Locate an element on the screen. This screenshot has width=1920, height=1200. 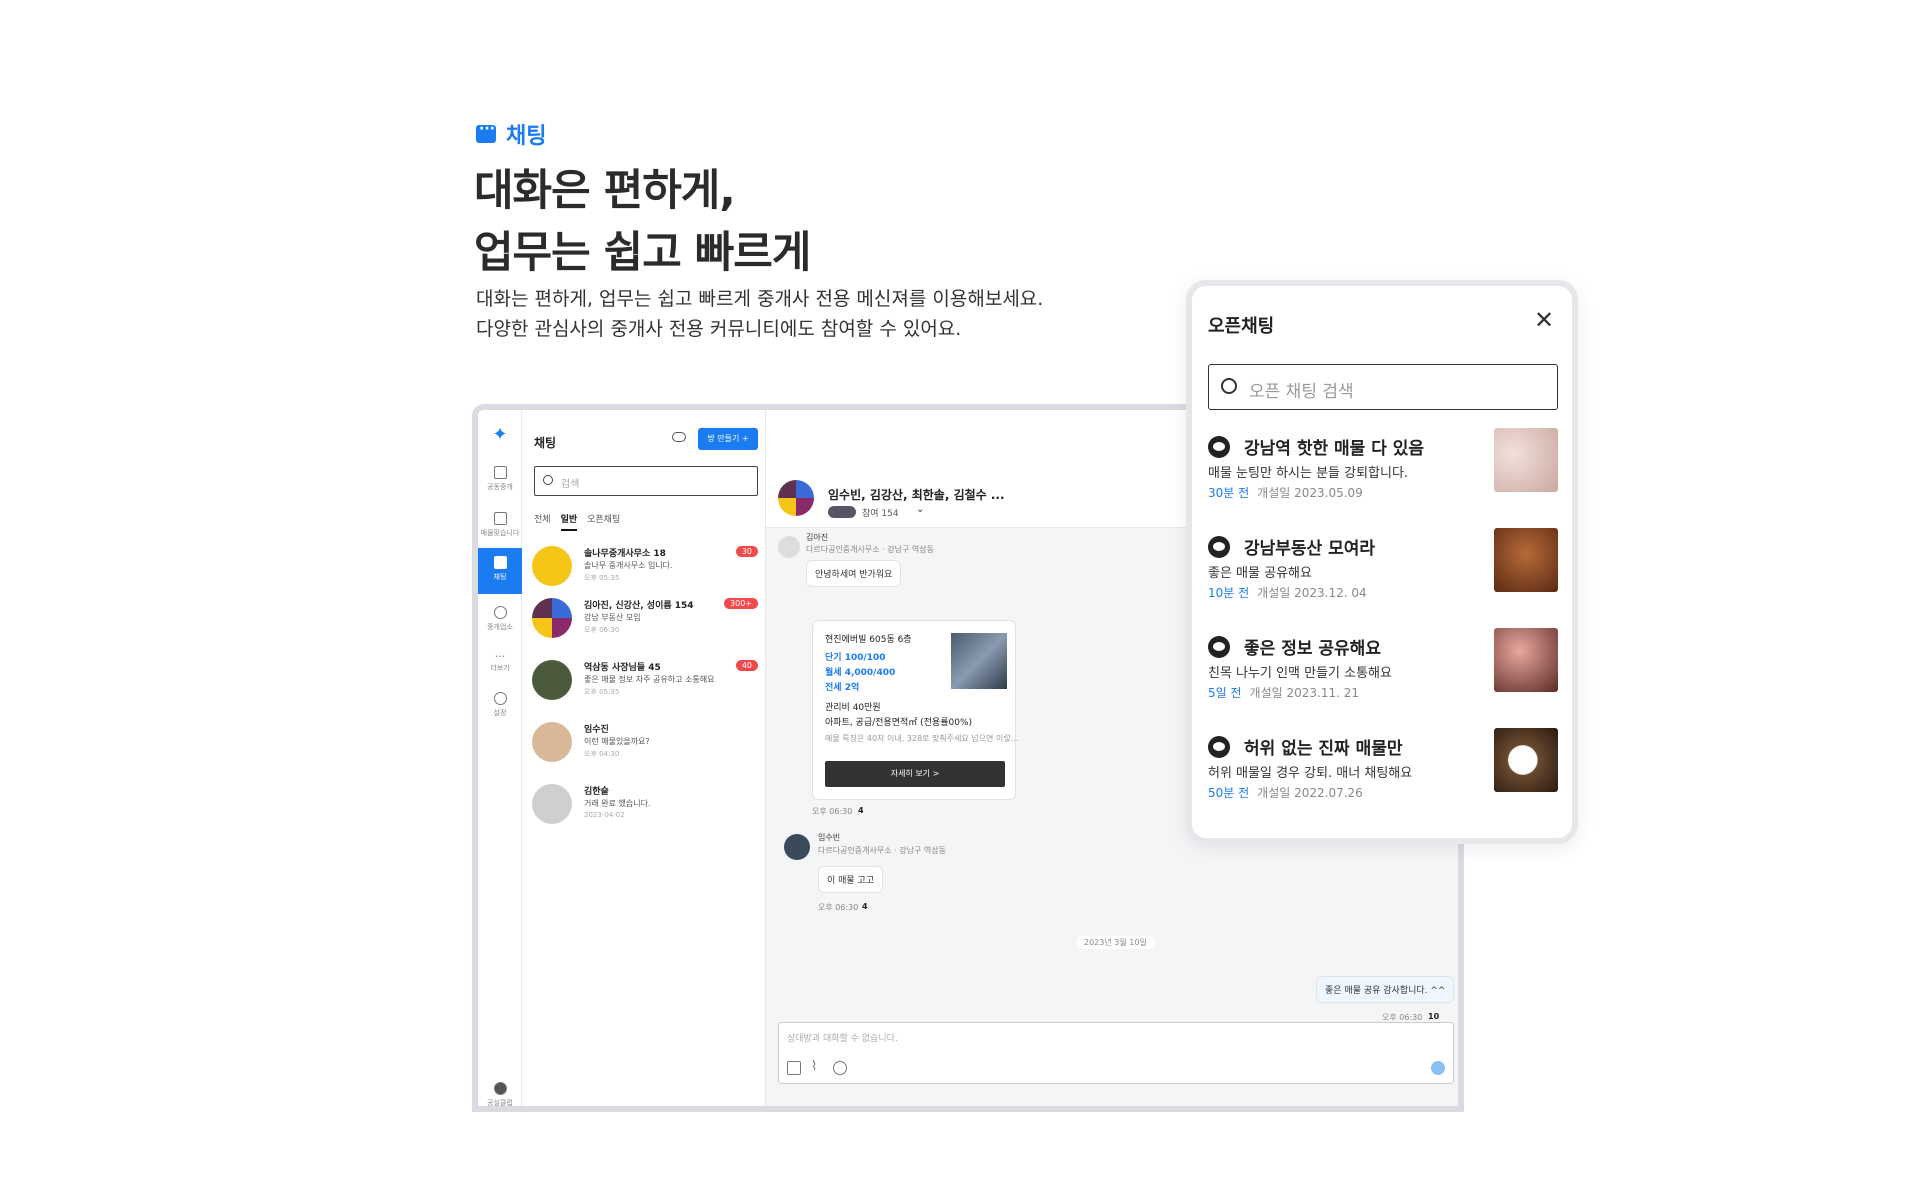
nav-item-club: 공실클럽 is located at coordinates (500, 1094).